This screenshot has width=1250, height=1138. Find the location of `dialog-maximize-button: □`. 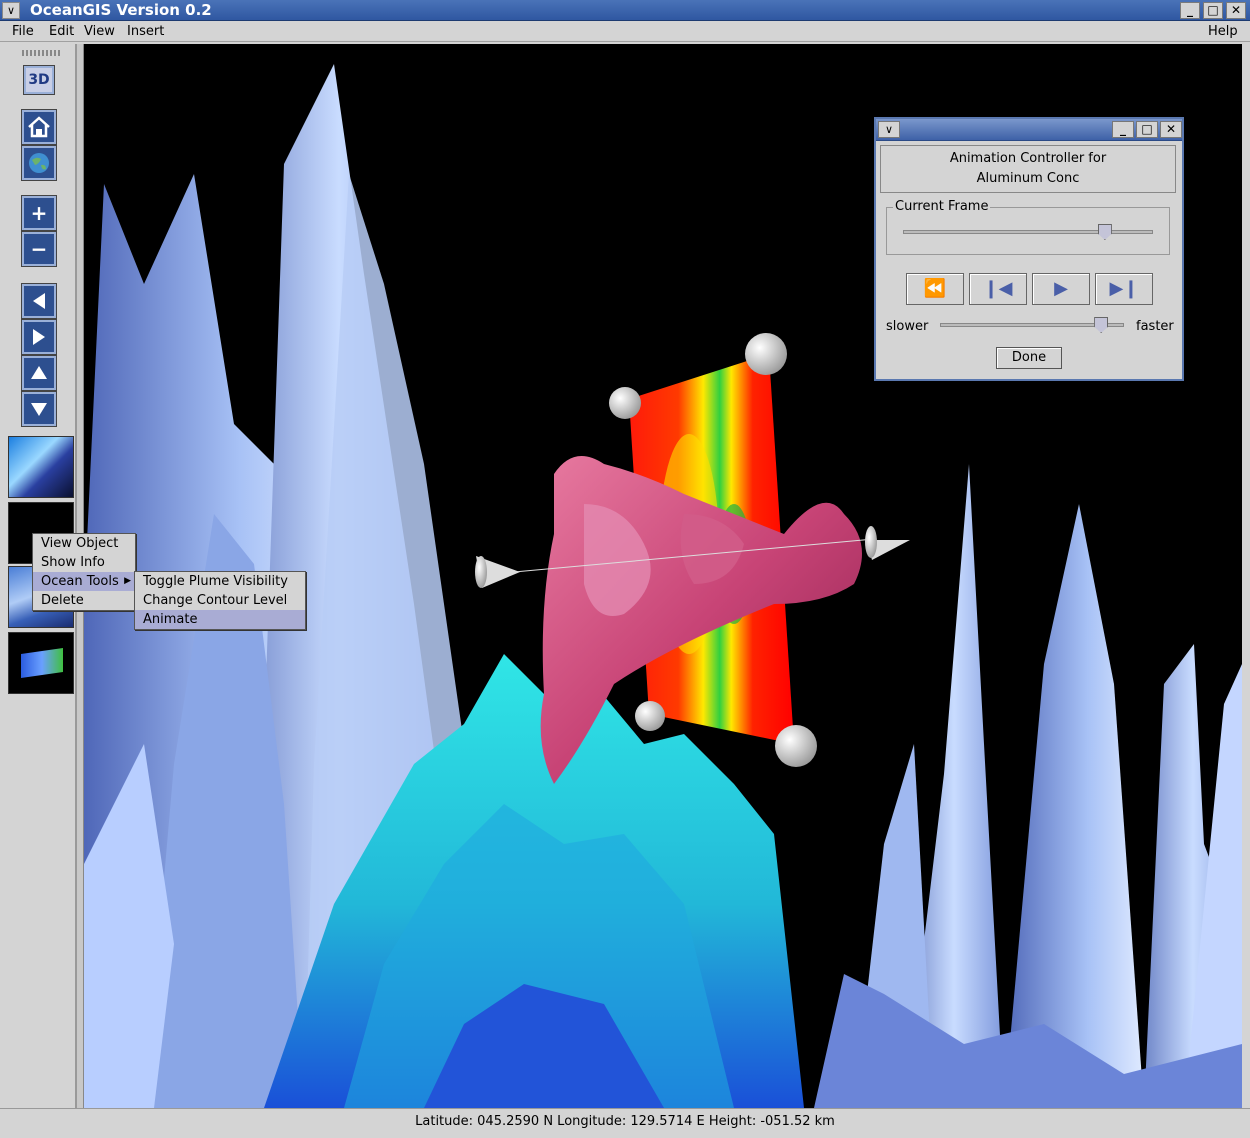

dialog-maximize-button: □ is located at coordinates (1147, 129).